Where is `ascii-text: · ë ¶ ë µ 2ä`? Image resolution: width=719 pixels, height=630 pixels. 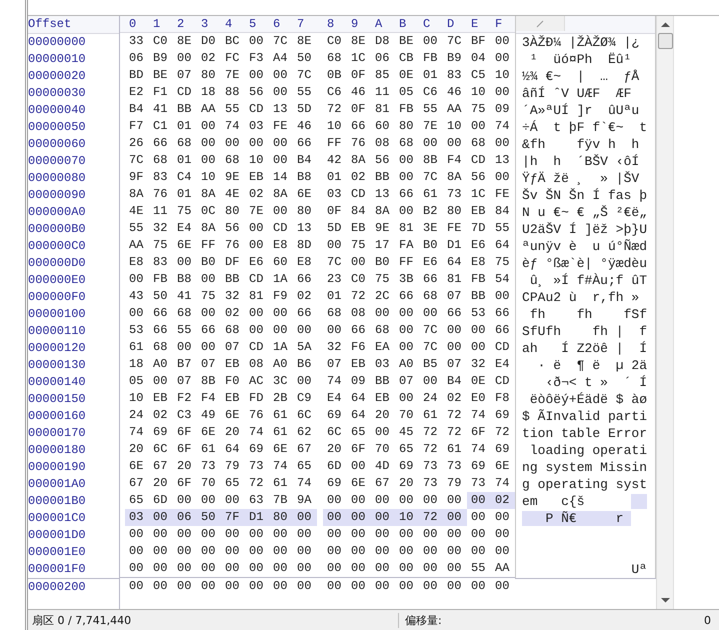 ascii-text: · ë ¶ ë µ 2ä is located at coordinates (591, 365).